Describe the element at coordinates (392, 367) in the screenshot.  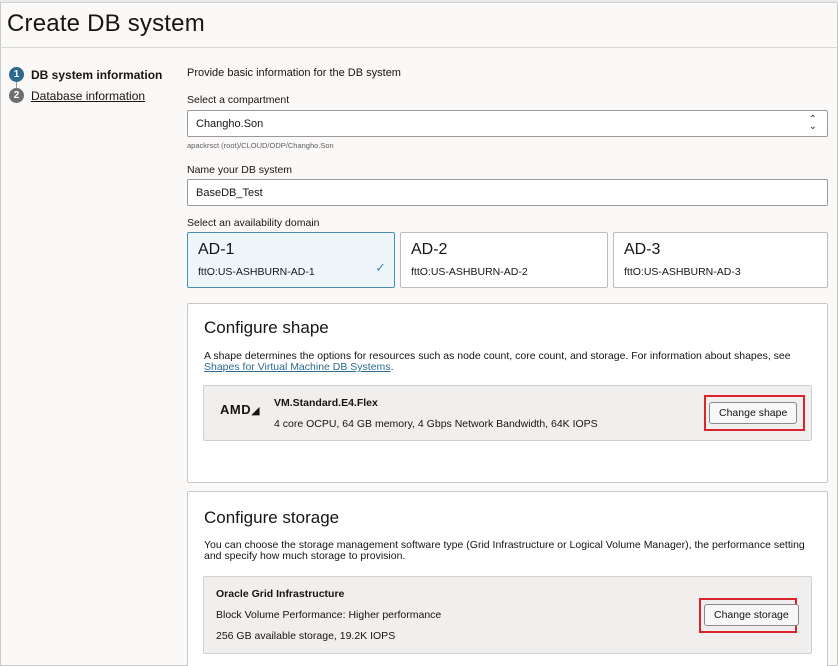
I see `period: .` at that location.